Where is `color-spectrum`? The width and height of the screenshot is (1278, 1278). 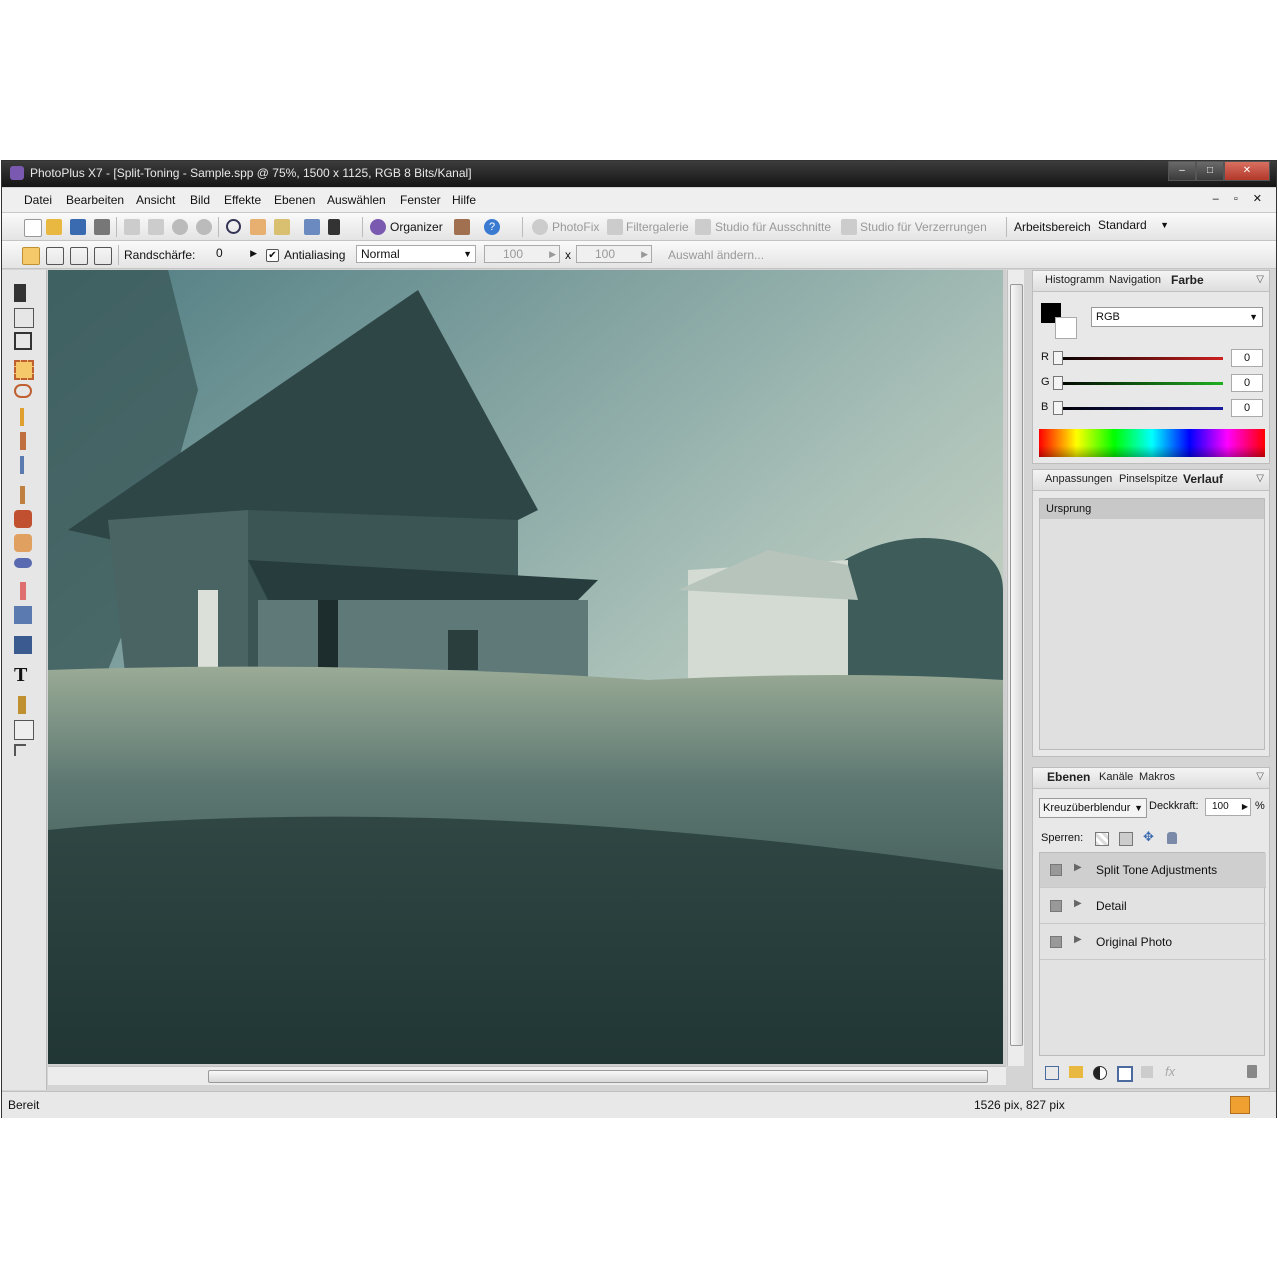 color-spectrum is located at coordinates (1152, 443).